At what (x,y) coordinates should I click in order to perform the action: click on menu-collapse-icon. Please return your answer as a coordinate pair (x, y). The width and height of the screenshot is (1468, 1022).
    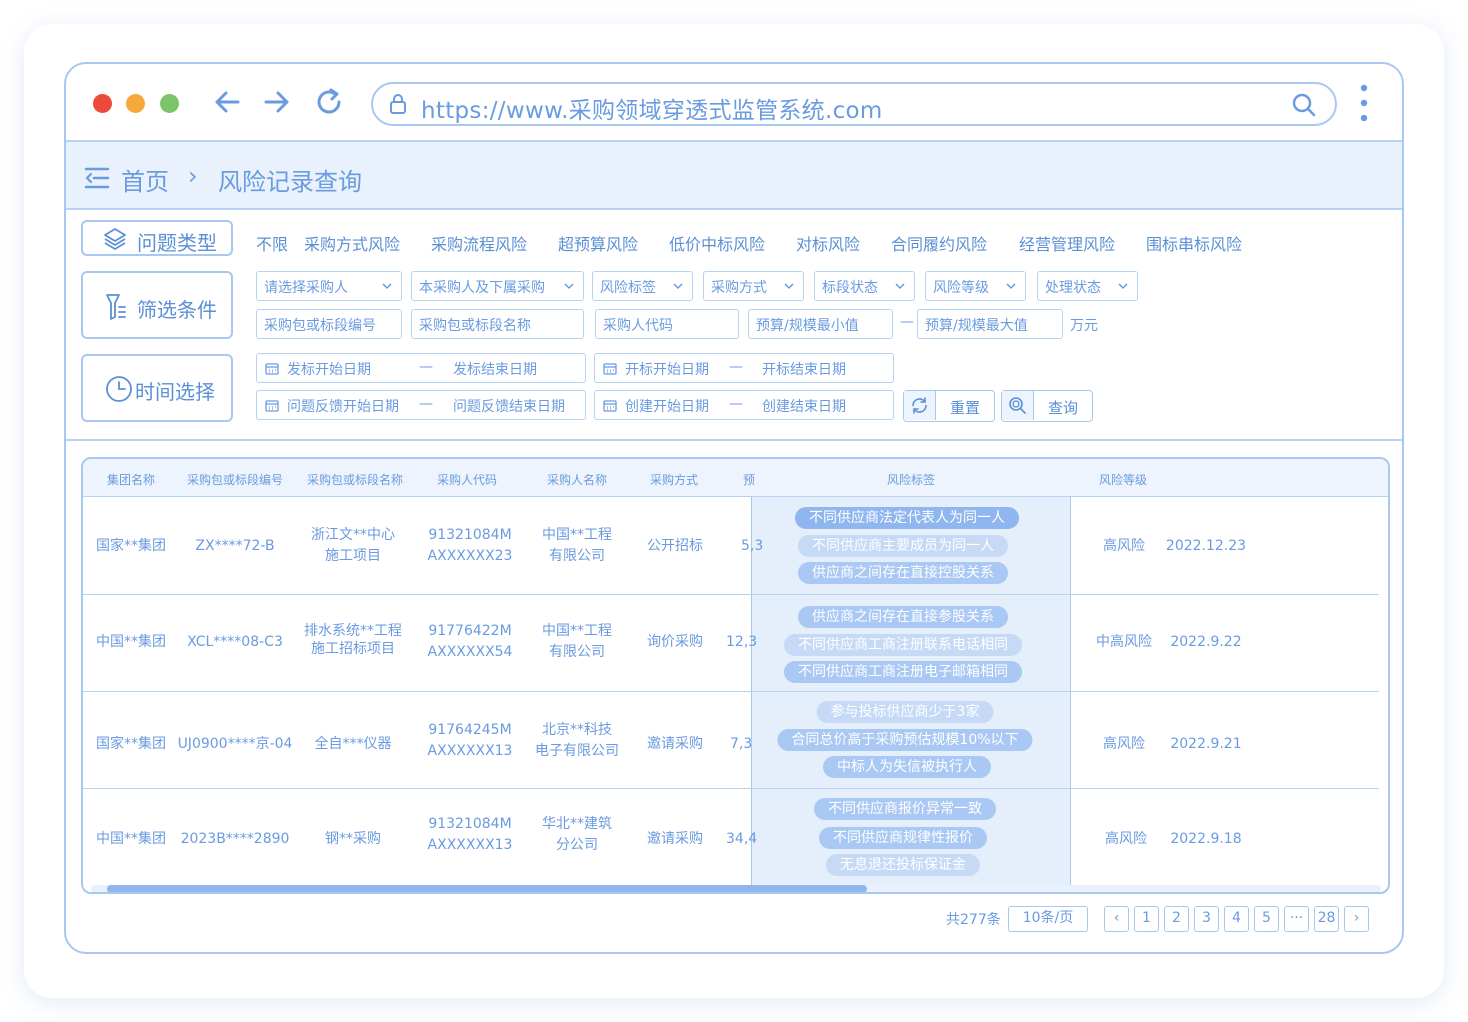
    Looking at the image, I should click on (97, 178).